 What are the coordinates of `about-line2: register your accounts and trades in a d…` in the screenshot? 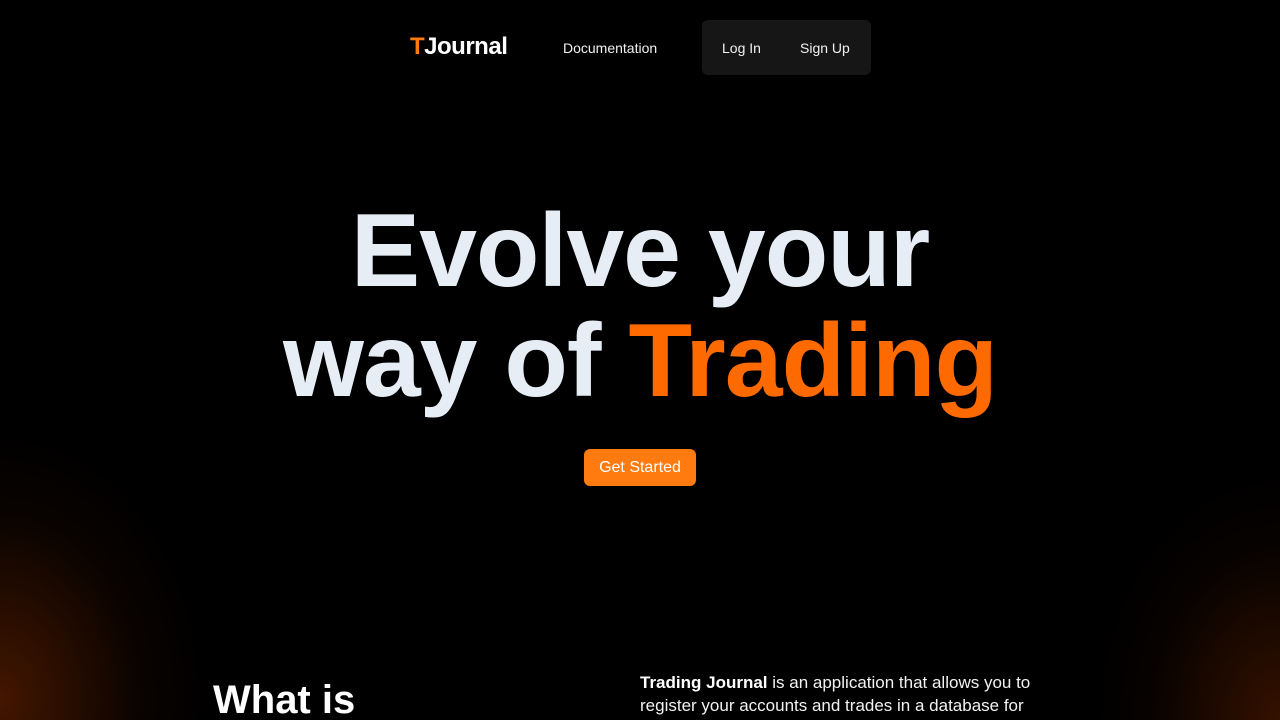 It's located at (832, 705).